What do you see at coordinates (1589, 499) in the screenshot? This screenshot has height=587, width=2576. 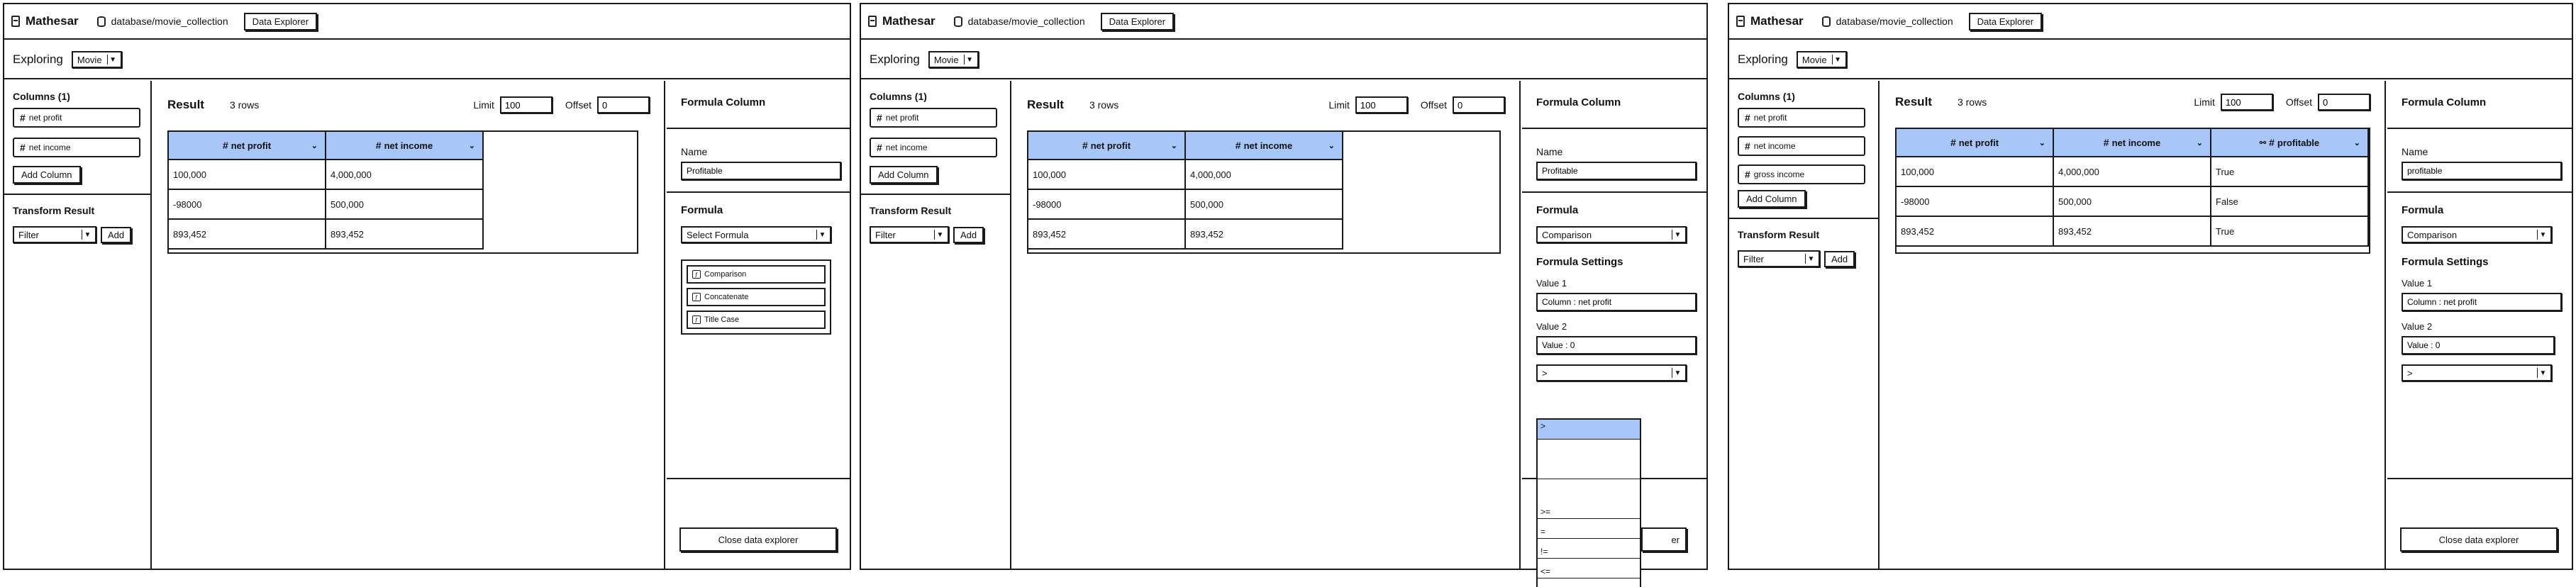 I see `operator-option-gte: >=` at bounding box center [1589, 499].